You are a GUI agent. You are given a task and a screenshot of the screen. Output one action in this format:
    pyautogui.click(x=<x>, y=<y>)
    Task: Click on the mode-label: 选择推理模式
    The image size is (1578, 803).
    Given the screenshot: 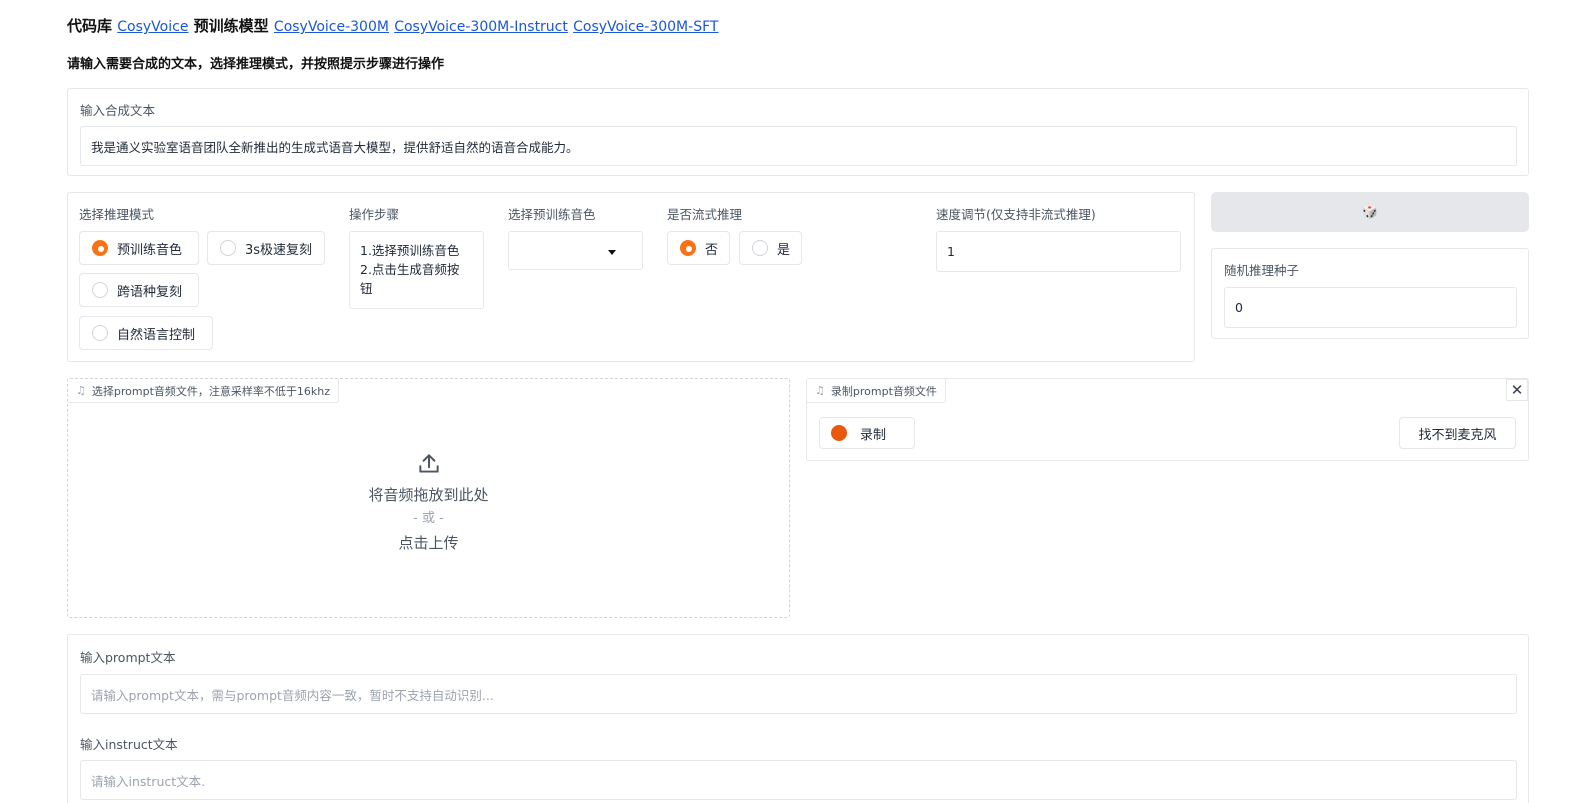 What is the action you would take?
    pyautogui.click(x=117, y=214)
    